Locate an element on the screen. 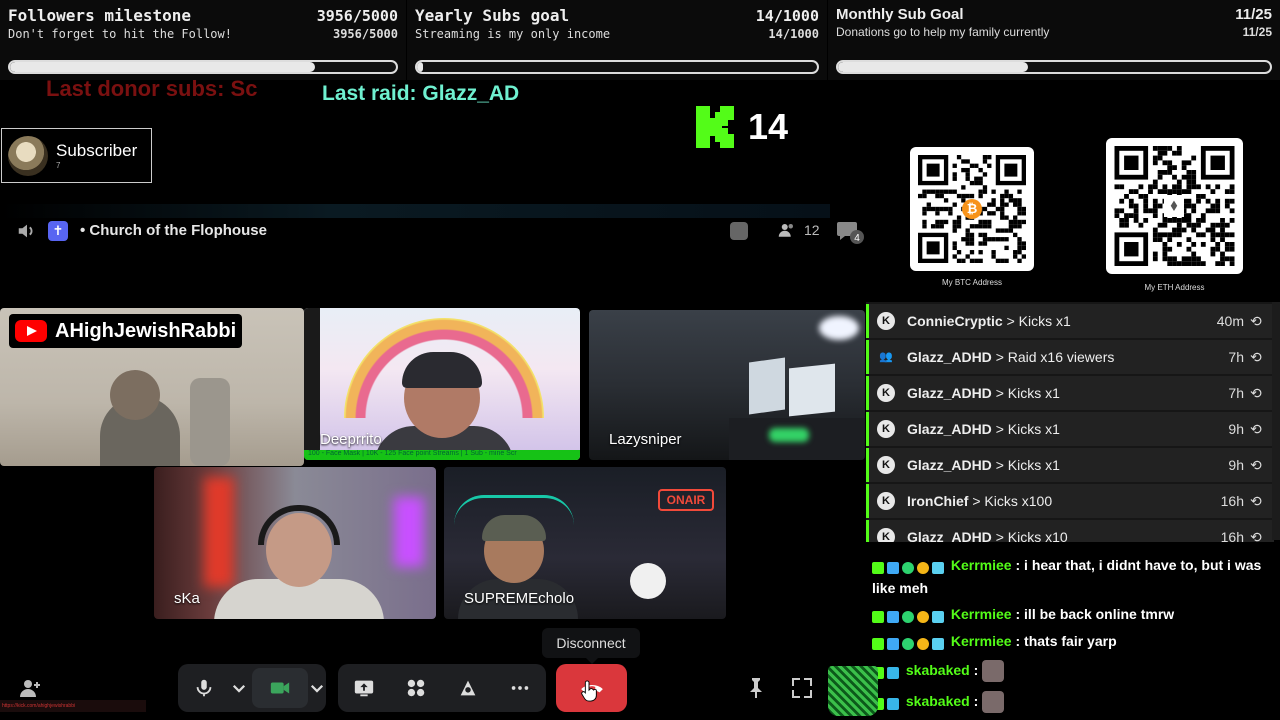  event-time: 16h is located at coordinates (1232, 501).